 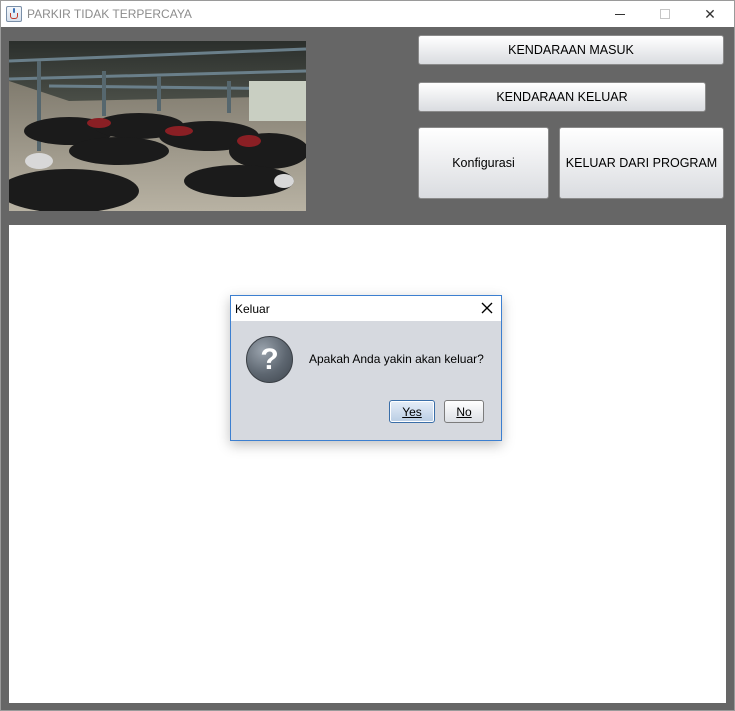 What do you see at coordinates (367, 14) in the screenshot?
I see `title-bar: PARKIR TIDAK TERPERCAYA ✕` at bounding box center [367, 14].